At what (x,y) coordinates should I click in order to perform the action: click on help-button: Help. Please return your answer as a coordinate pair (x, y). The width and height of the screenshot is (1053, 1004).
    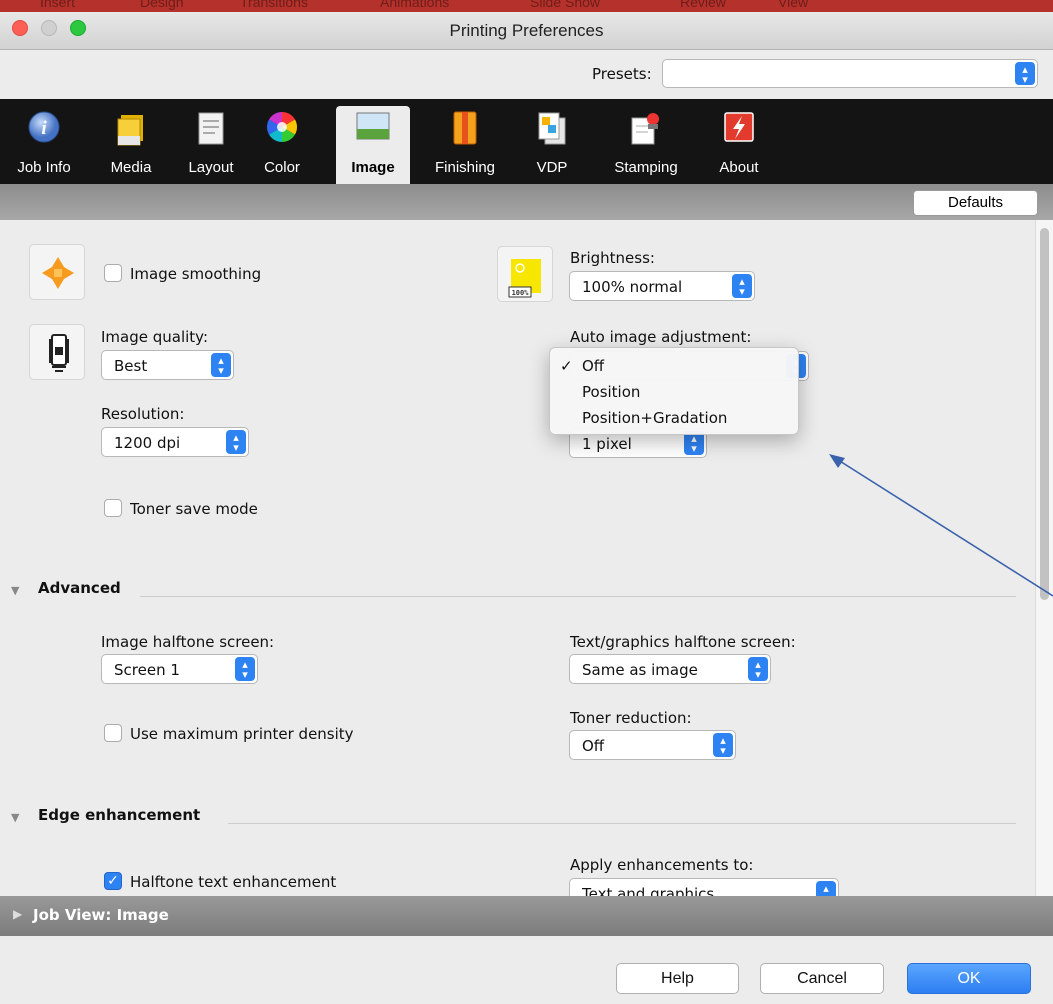
    Looking at the image, I should click on (677, 978).